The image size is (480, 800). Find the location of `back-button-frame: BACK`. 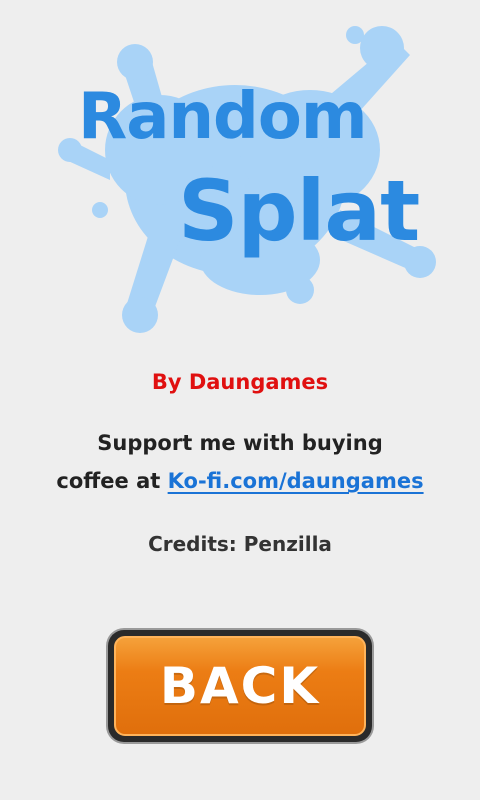

back-button-frame: BACK is located at coordinates (240, 686).